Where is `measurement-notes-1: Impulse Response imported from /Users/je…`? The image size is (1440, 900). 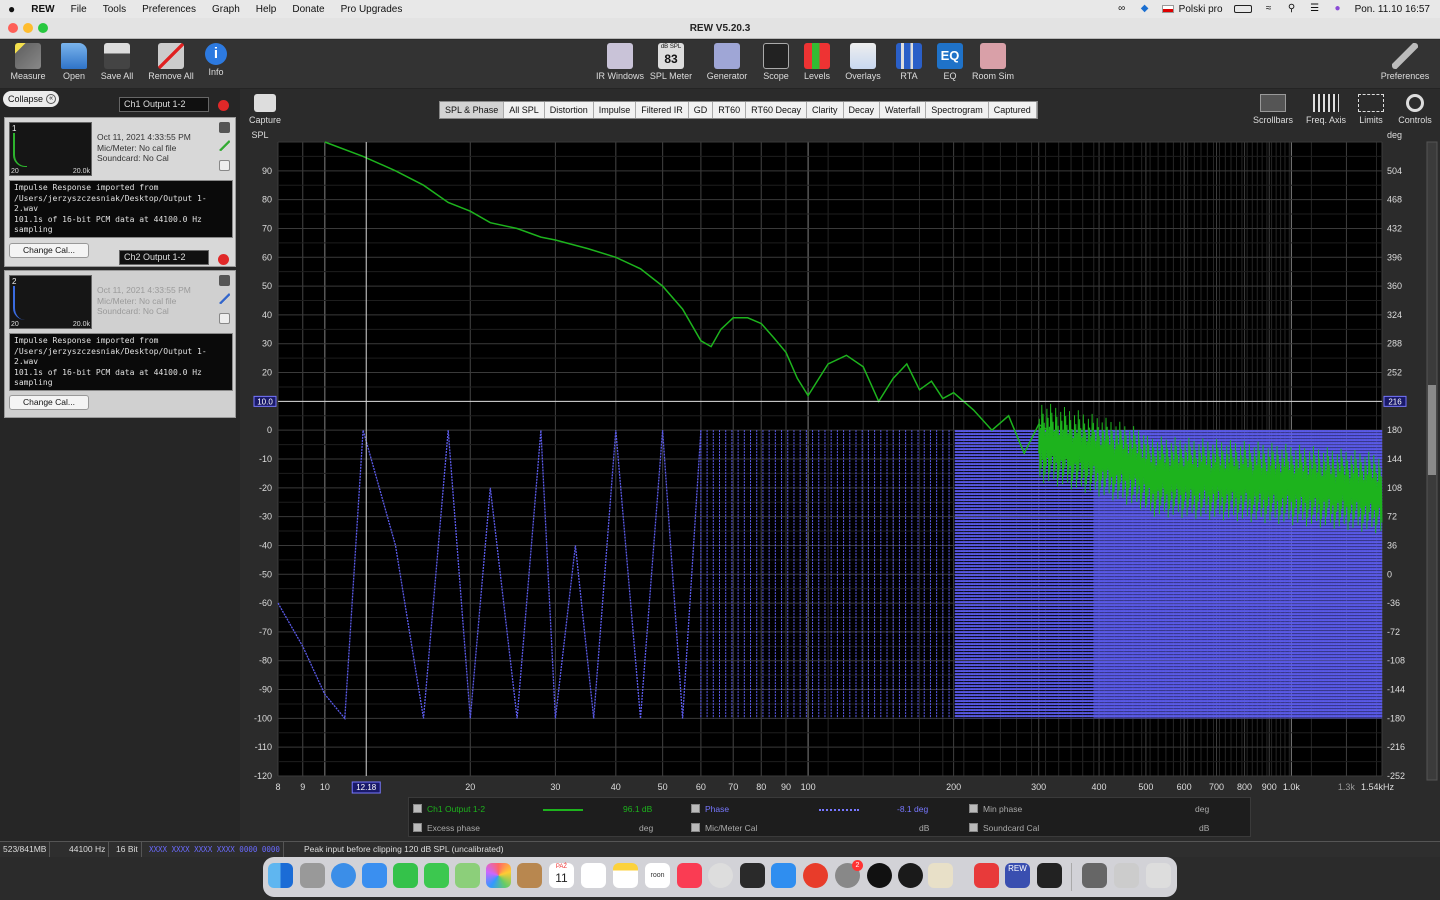 measurement-notes-1: Impulse Response imported from /Users/je… is located at coordinates (121, 209).